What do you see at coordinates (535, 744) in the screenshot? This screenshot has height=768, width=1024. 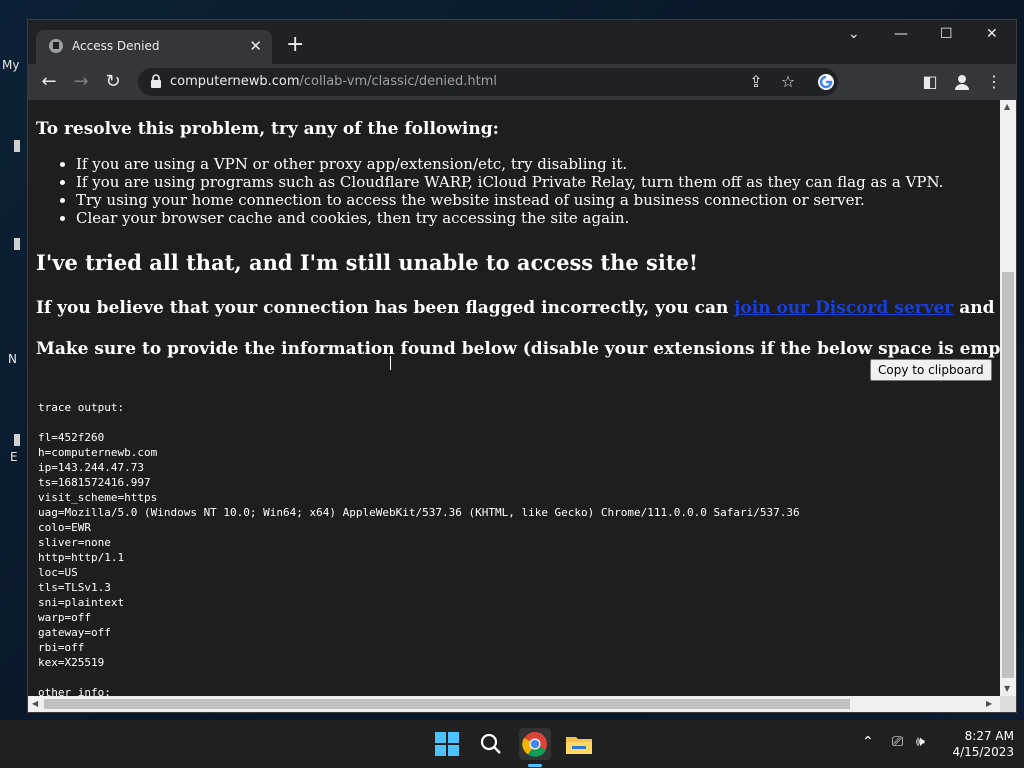 I see `chrome-icon` at bounding box center [535, 744].